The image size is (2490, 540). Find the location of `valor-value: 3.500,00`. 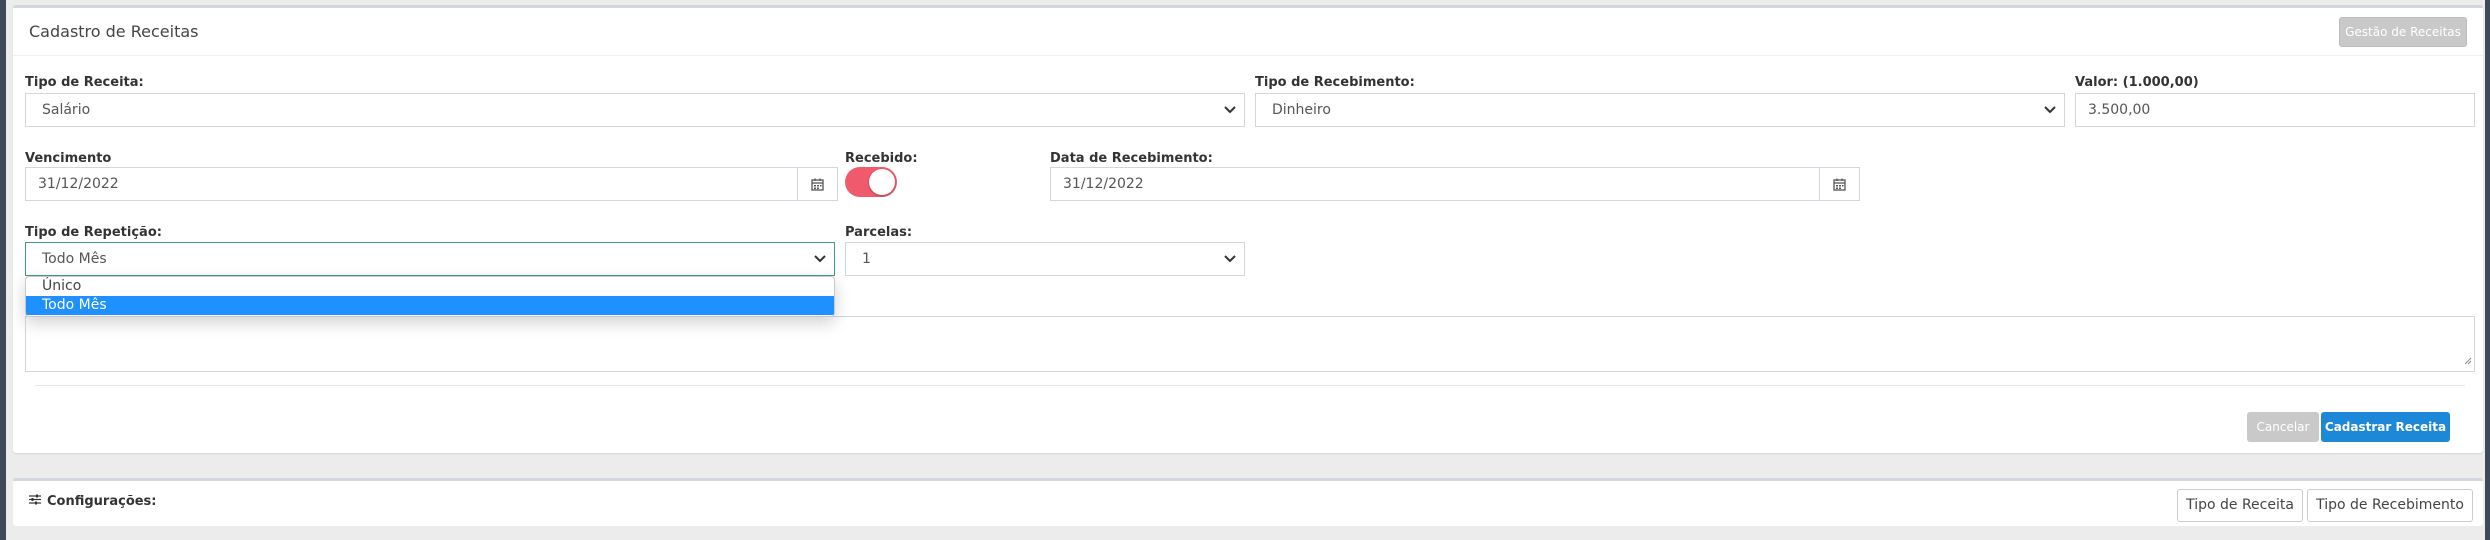

valor-value: 3.500,00 is located at coordinates (2119, 110).